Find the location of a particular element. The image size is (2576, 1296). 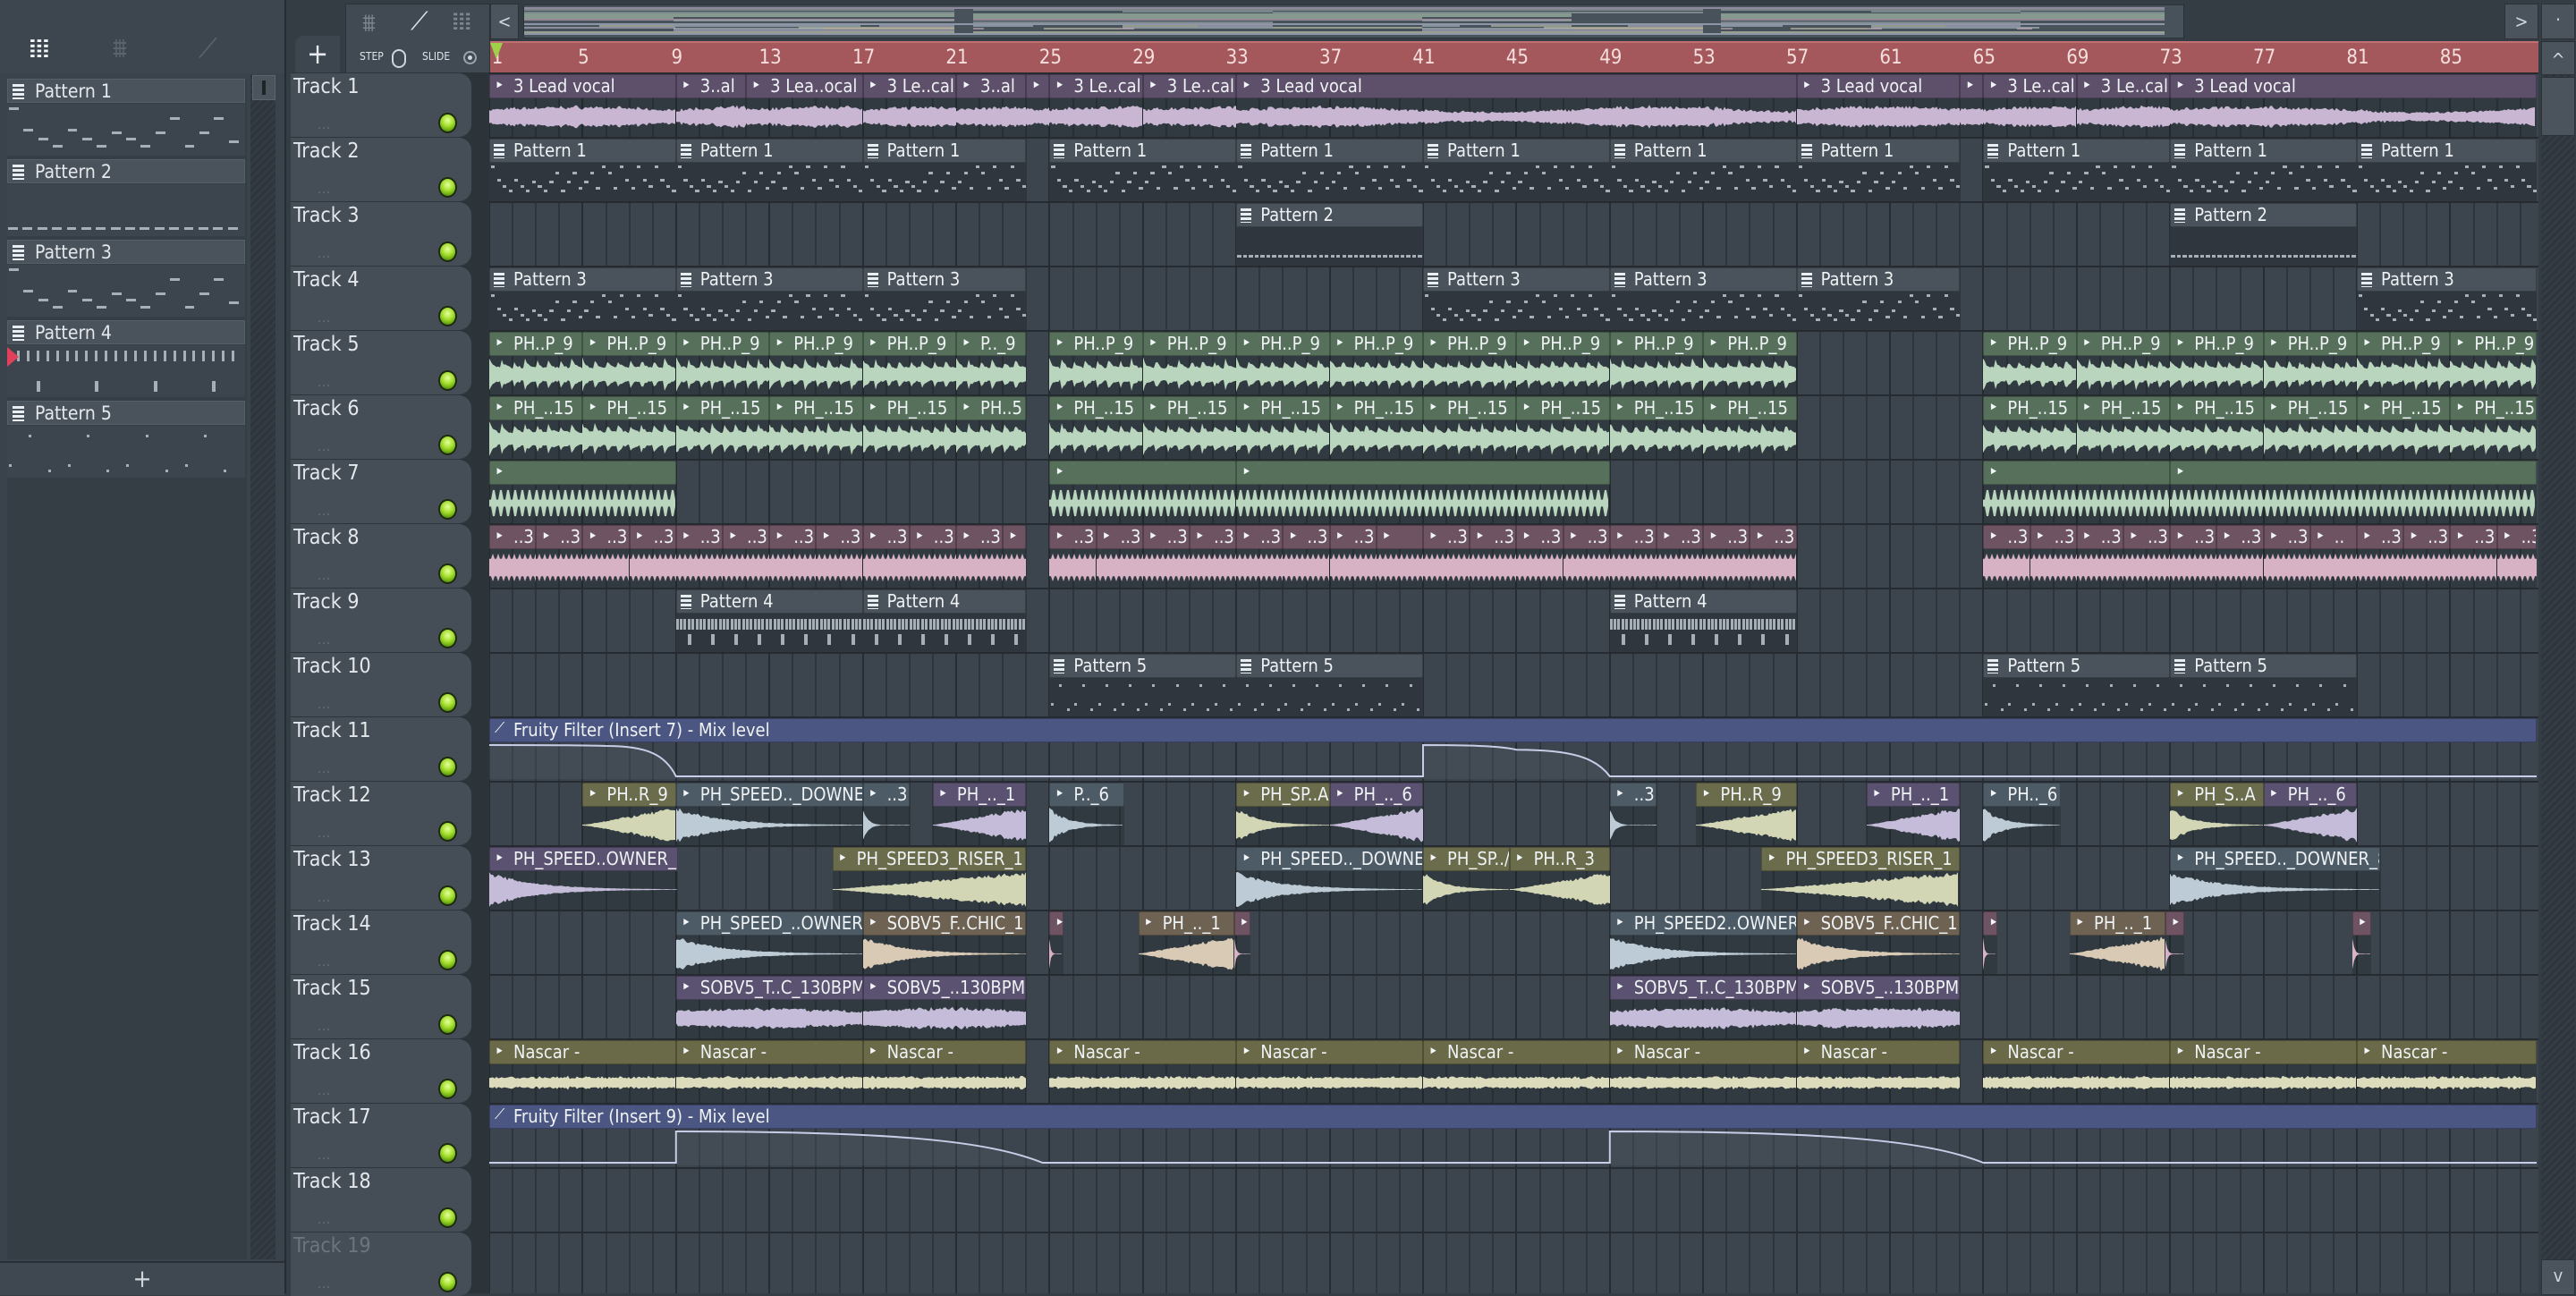

clip-header: ⯈ PH_SPEED.._DOWNER is located at coordinates (769, 795).